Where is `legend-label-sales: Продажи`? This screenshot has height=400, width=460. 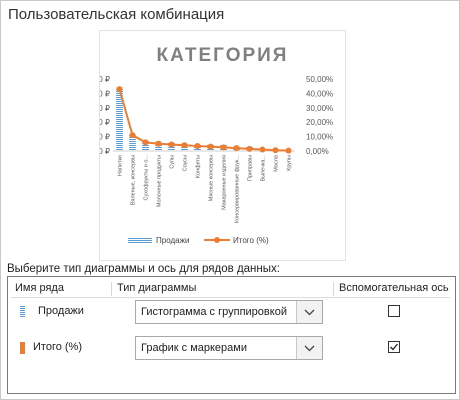 legend-label-sales: Продажи is located at coordinates (173, 240).